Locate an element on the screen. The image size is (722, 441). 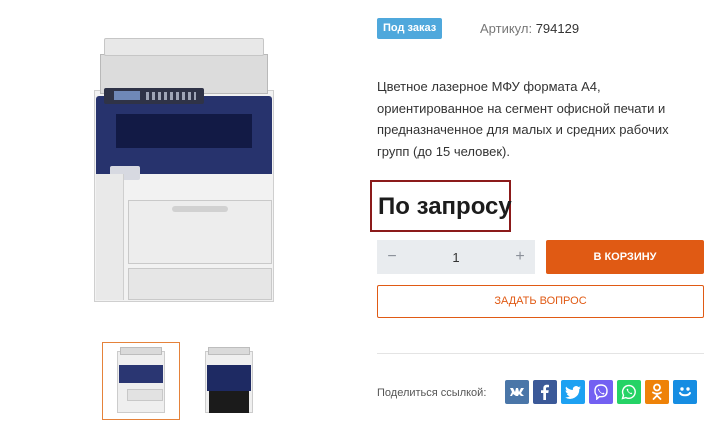
sku-value: 794129 is located at coordinates (557, 28).